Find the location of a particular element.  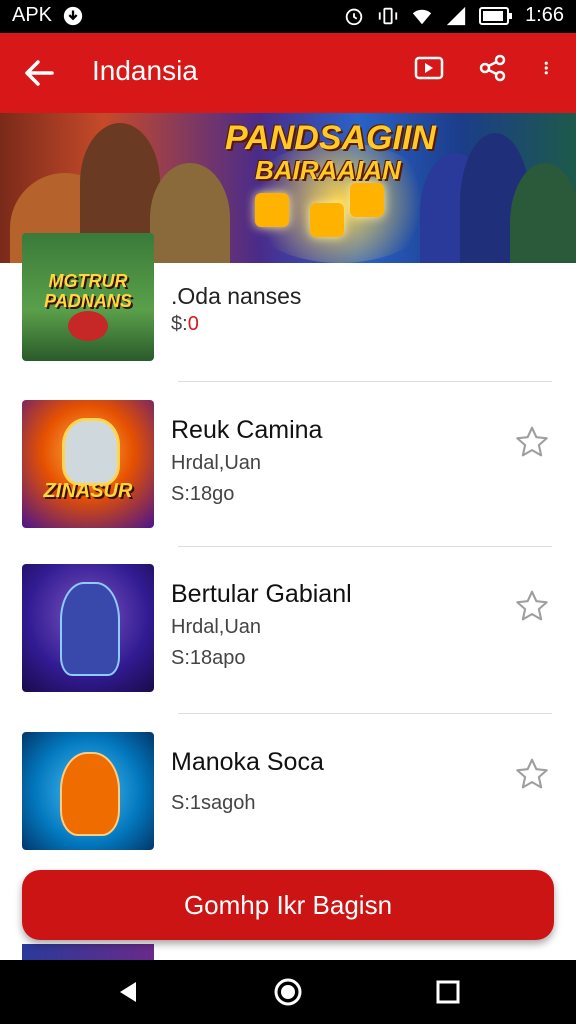

share-icon is located at coordinates (493, 68).